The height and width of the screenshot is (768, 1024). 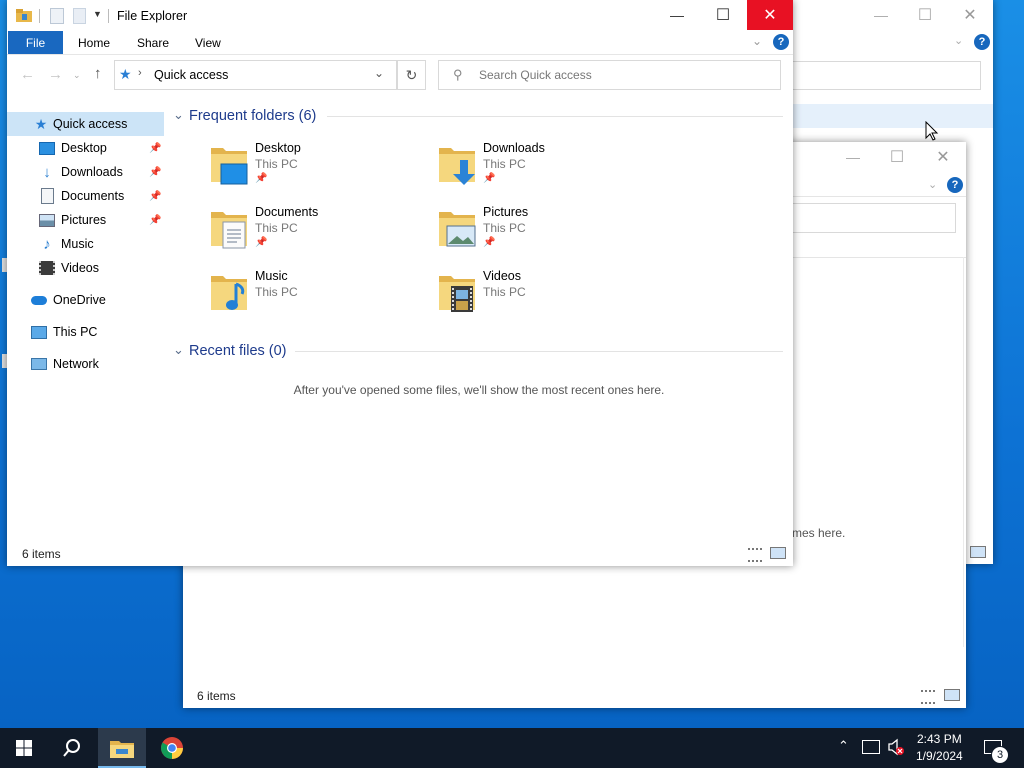 What do you see at coordinates (98, 73) in the screenshot?
I see `up-arrow-icon: ↑` at bounding box center [98, 73].